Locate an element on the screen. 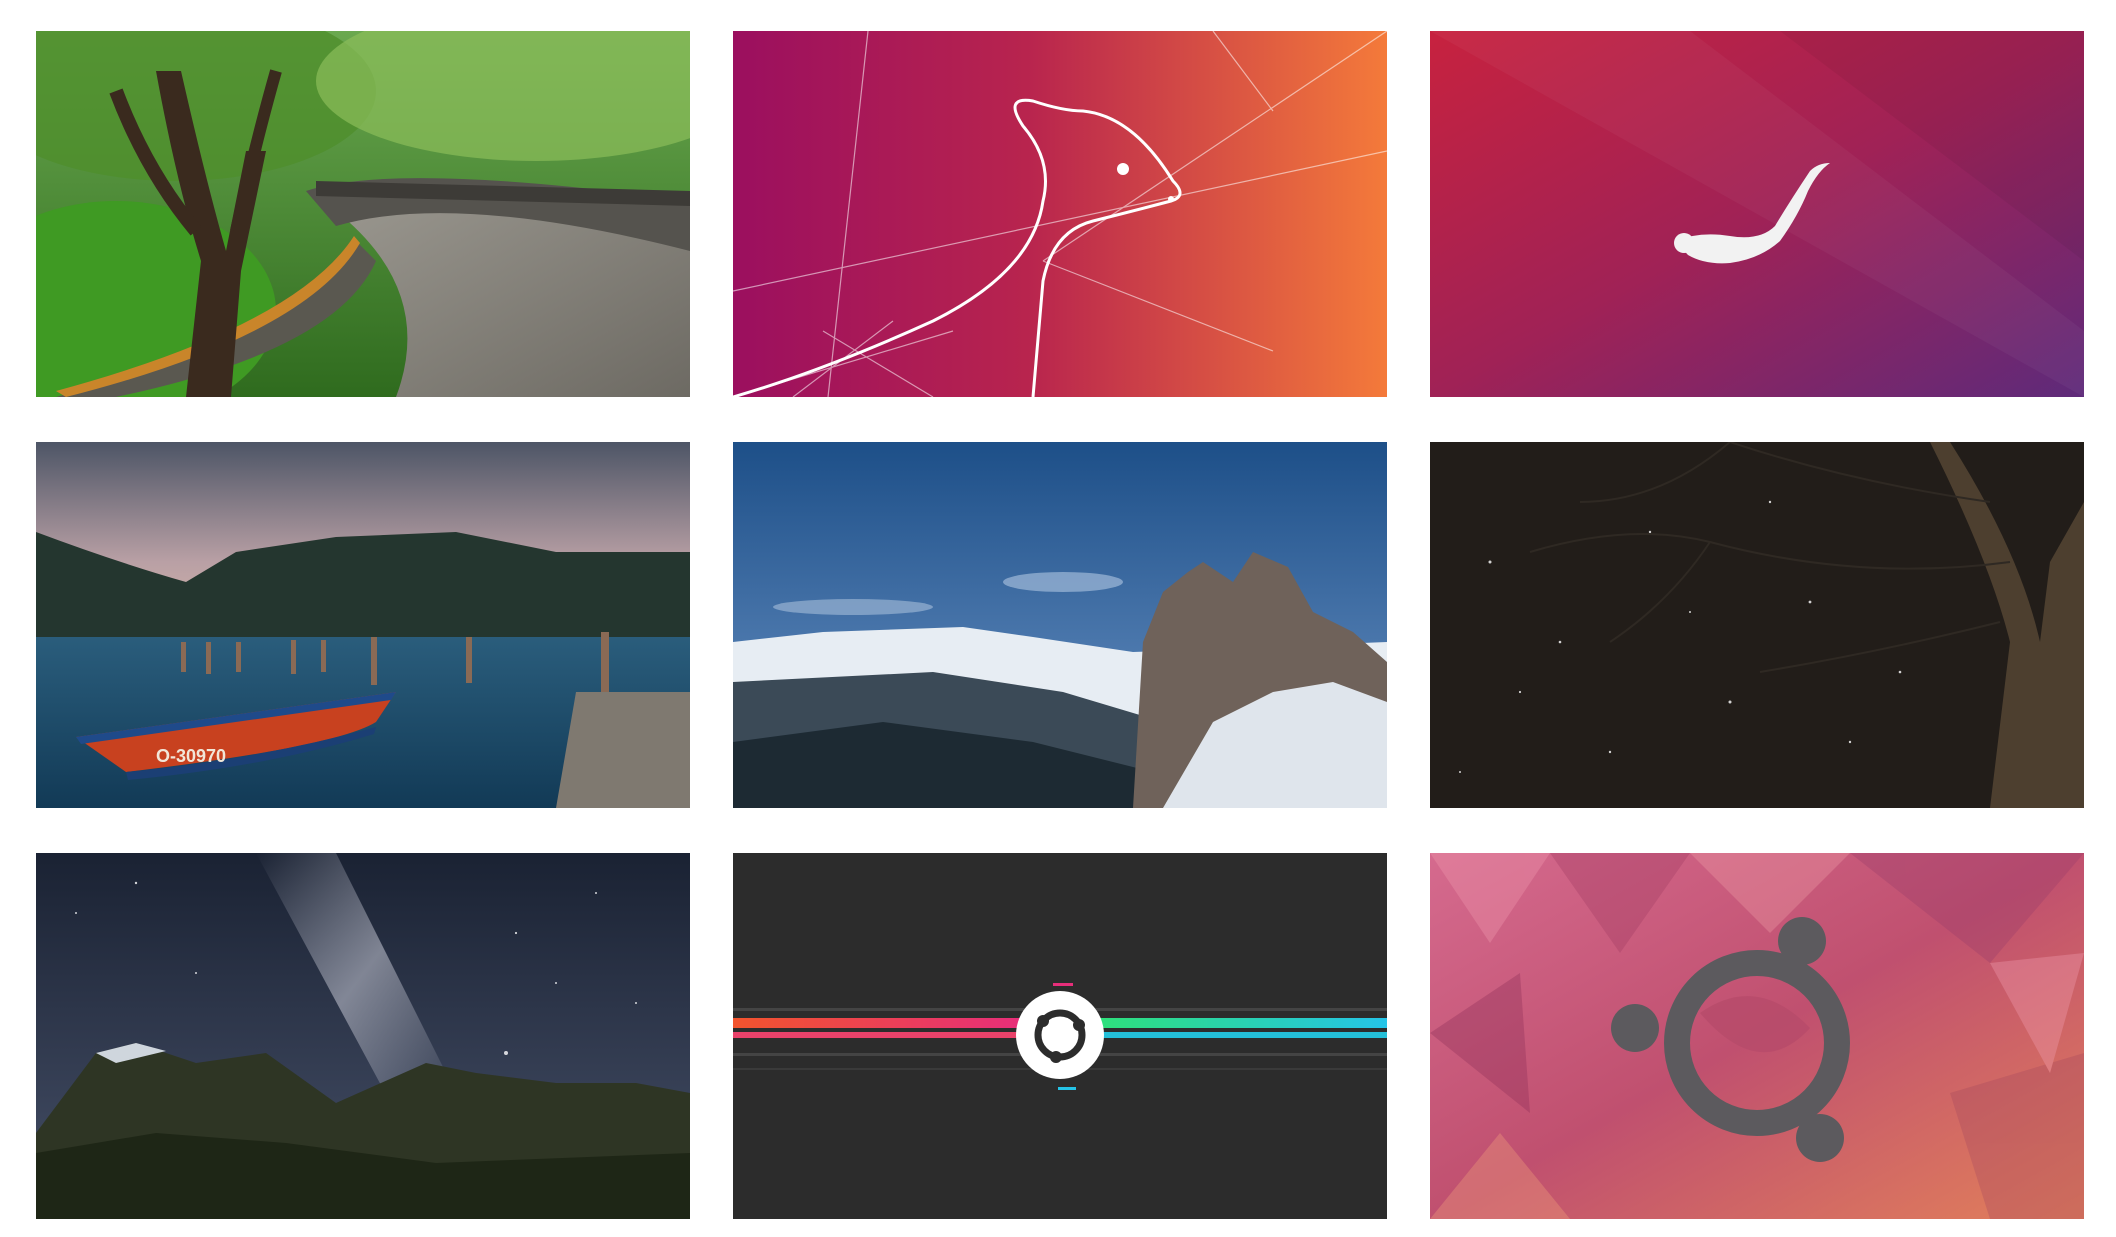  wallpaper-tile-great-wall is located at coordinates (363, 214).